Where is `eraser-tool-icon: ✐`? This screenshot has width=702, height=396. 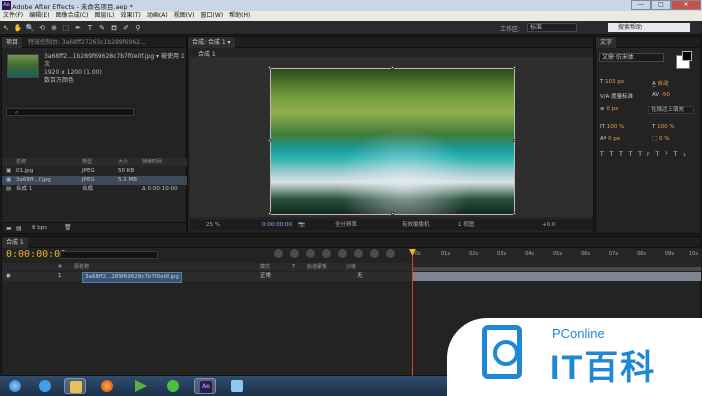
eraser-tool-icon: ✐ is located at coordinates (126, 28).